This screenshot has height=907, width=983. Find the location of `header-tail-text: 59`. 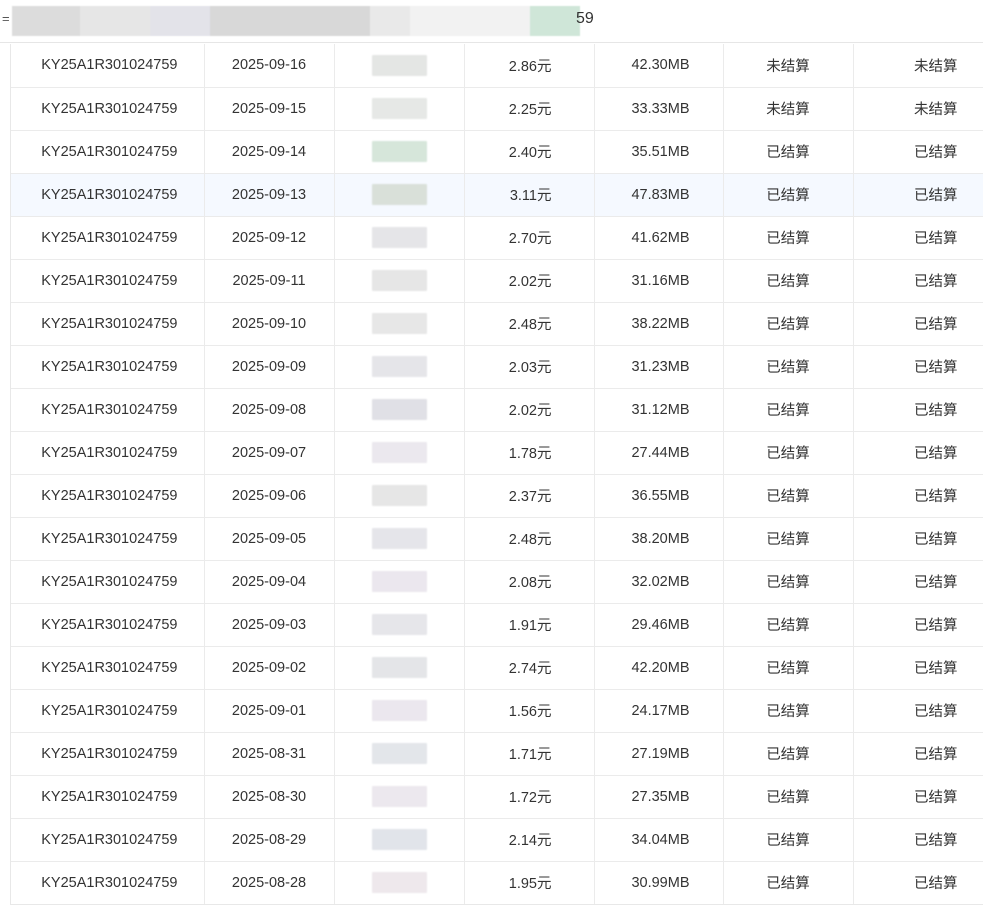

header-tail-text: 59 is located at coordinates (585, 18).